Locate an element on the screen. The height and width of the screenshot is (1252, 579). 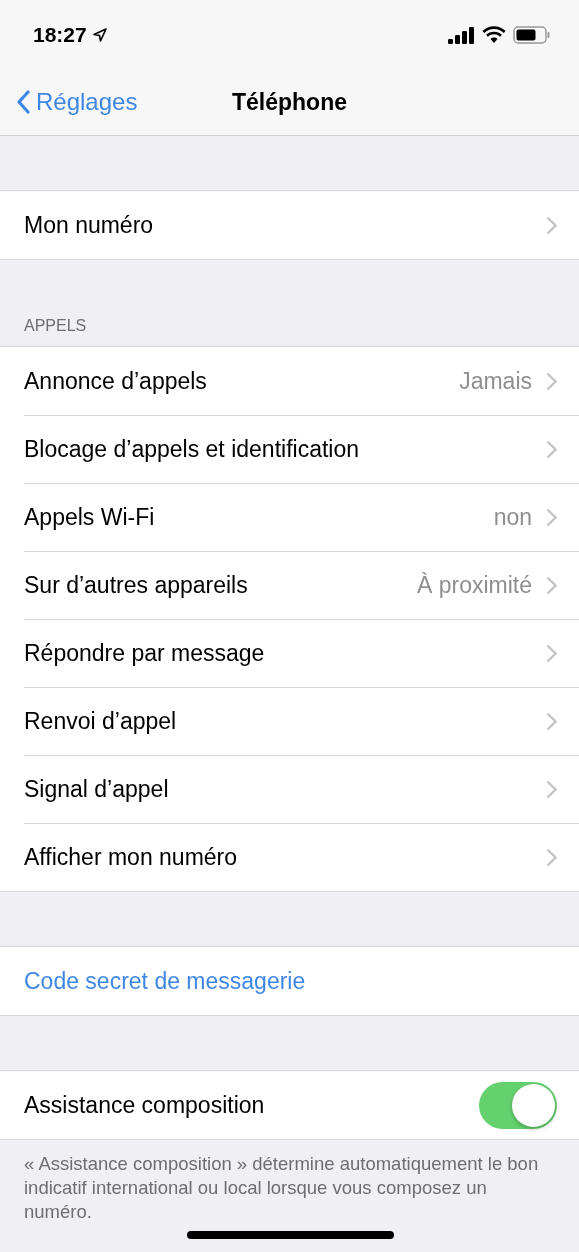
setting-label: Appels Wi-Fi is located at coordinates (259, 517).